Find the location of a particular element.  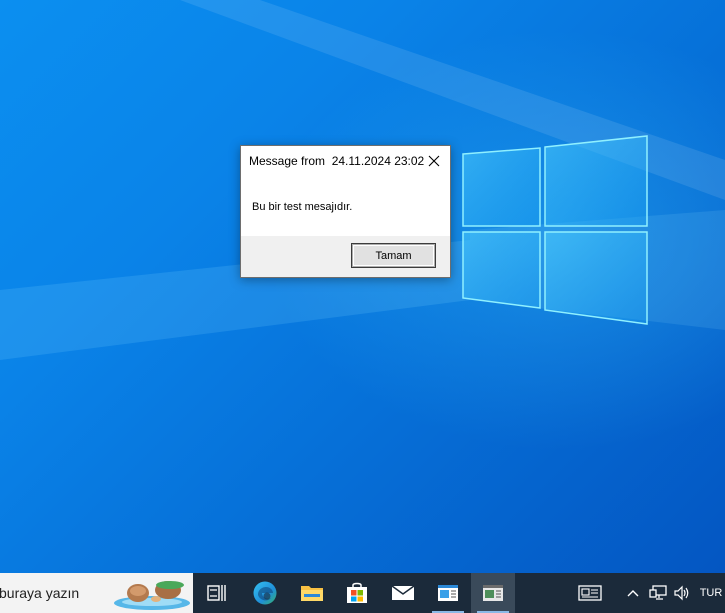

mail-button is located at coordinates (403, 593).